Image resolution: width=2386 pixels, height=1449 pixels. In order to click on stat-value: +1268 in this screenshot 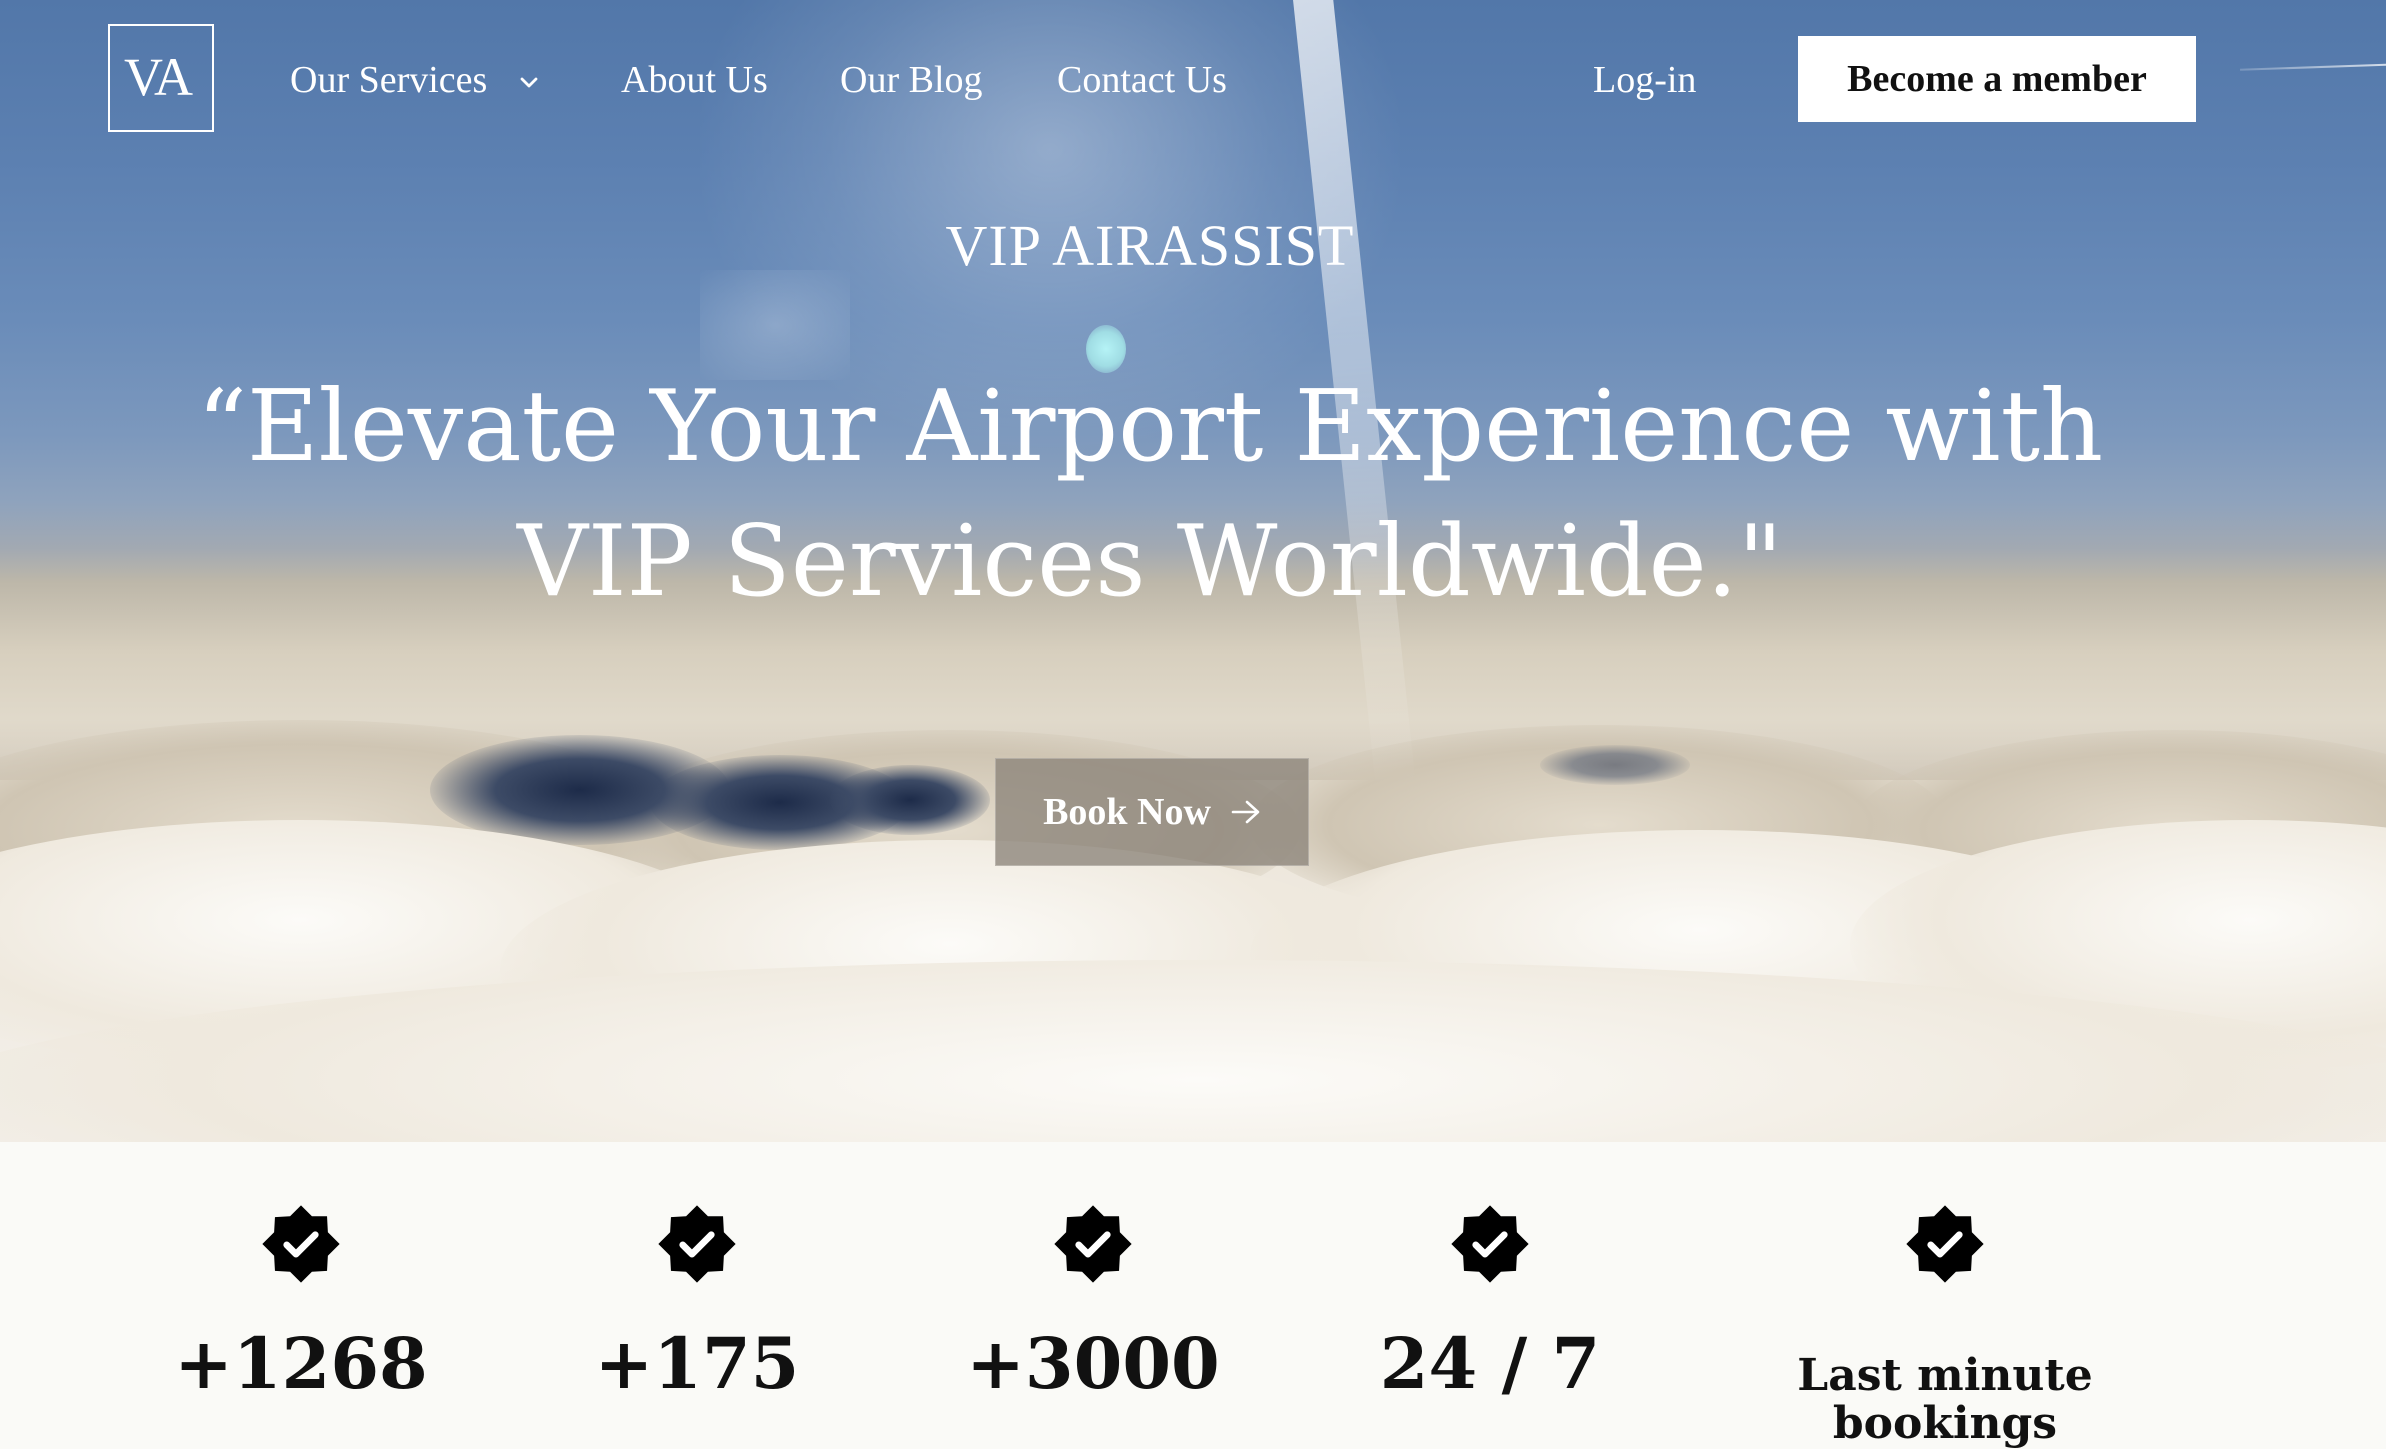, I will do `click(301, 1363)`.